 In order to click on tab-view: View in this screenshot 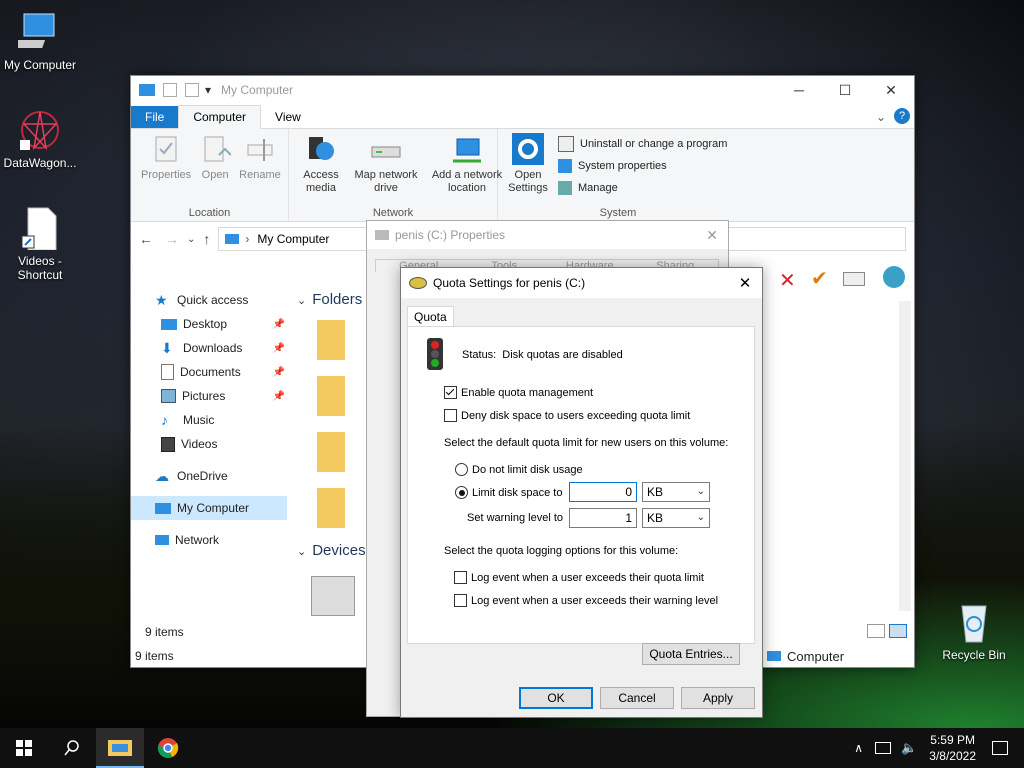, I will do `click(288, 117)`.